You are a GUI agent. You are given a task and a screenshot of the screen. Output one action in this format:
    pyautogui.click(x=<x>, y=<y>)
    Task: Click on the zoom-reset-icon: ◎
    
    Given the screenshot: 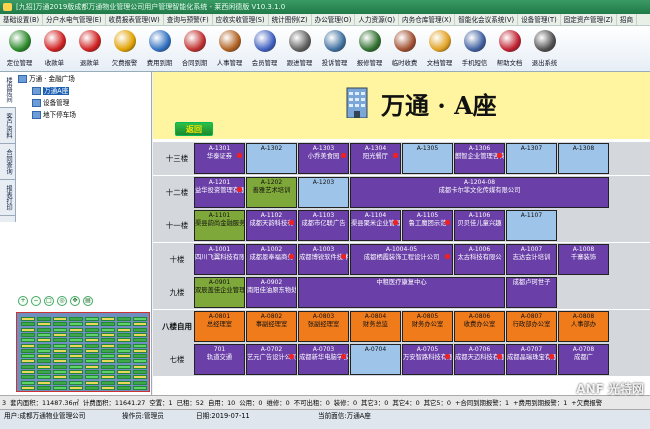 What is the action you would take?
    pyautogui.click(x=62, y=301)
    